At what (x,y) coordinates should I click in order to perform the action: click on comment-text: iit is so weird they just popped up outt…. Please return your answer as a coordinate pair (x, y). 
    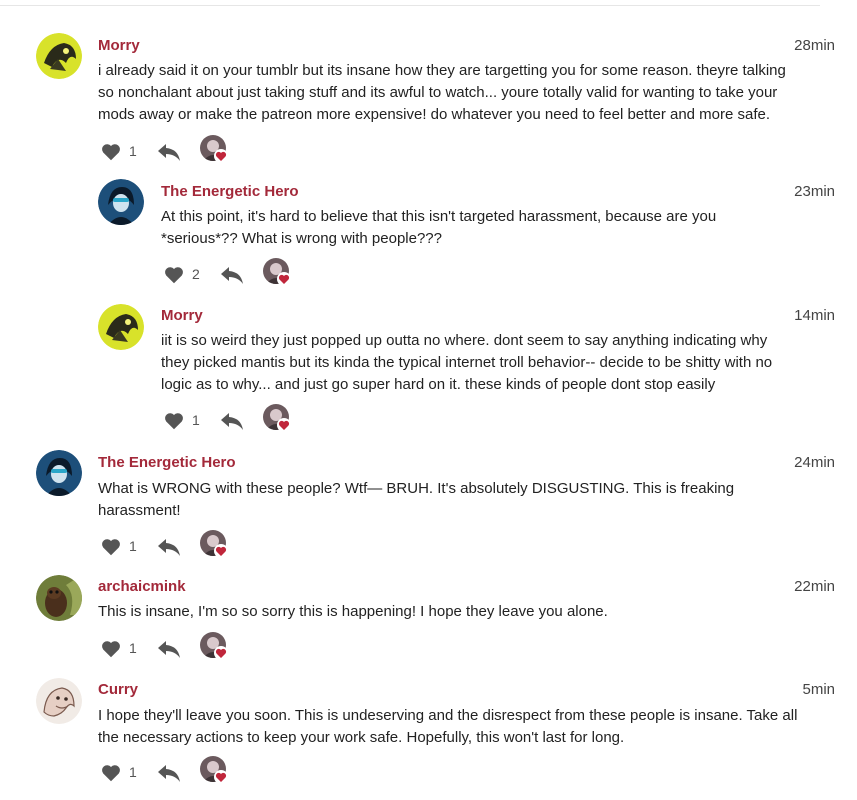
    Looking at the image, I should click on (496, 363).